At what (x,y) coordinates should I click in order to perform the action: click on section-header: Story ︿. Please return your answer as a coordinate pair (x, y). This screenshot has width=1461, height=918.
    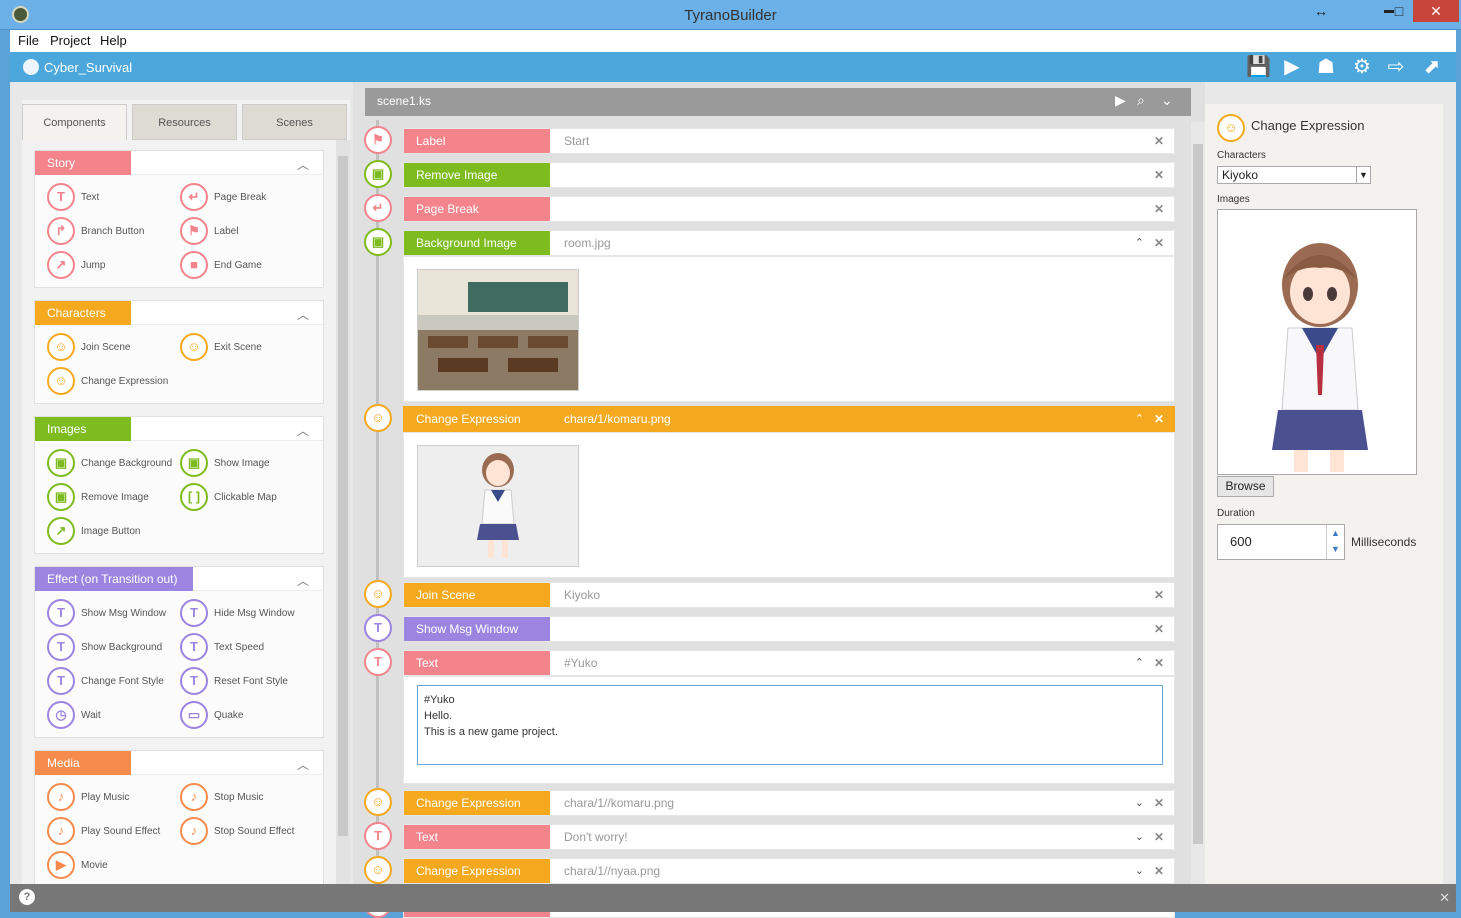
    Looking at the image, I should click on (179, 163).